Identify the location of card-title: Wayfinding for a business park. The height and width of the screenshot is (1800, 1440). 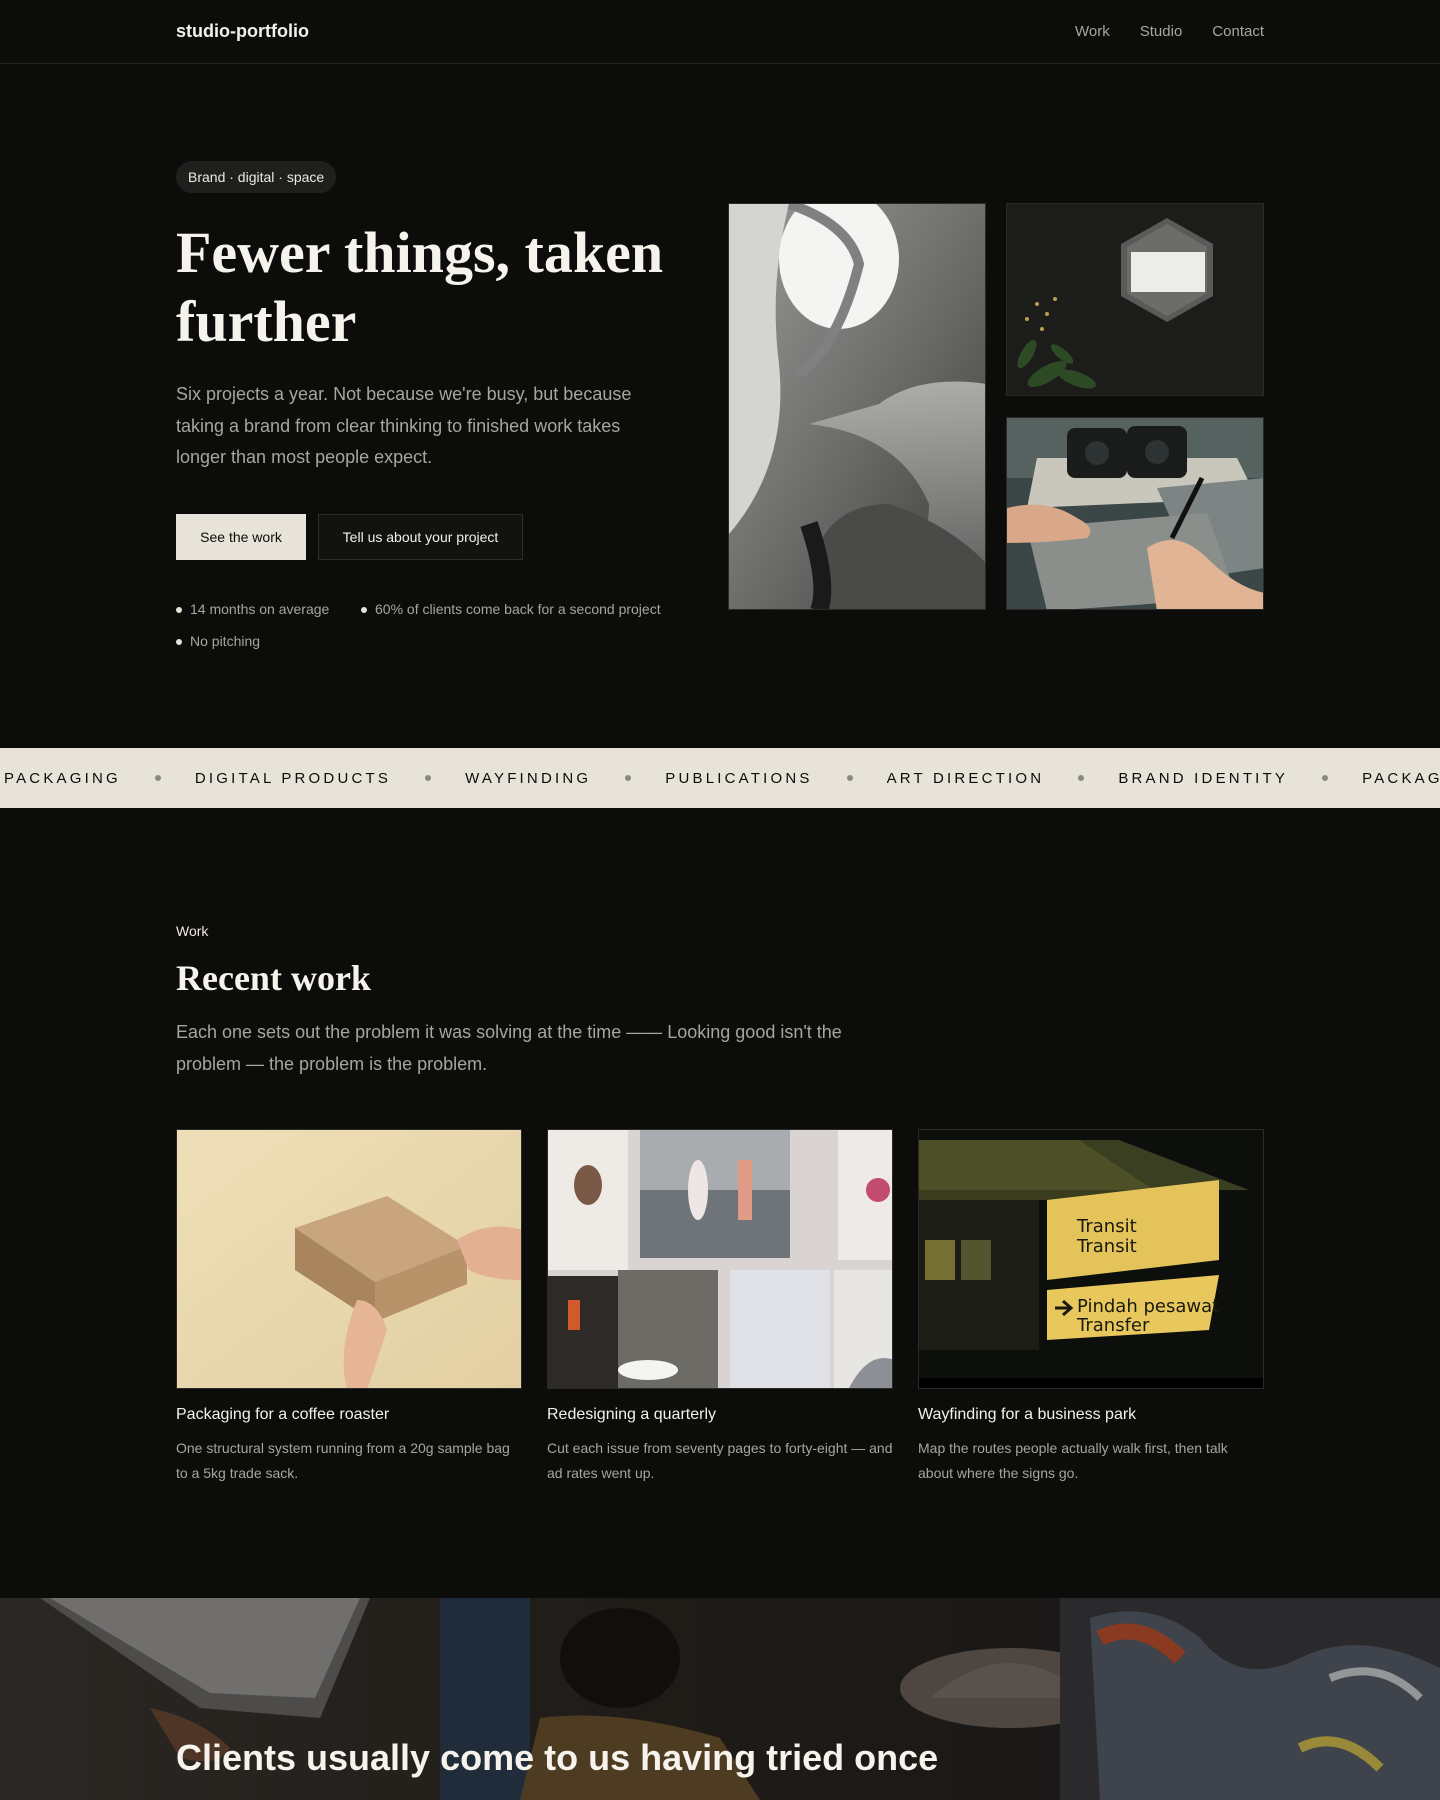
(1027, 1415).